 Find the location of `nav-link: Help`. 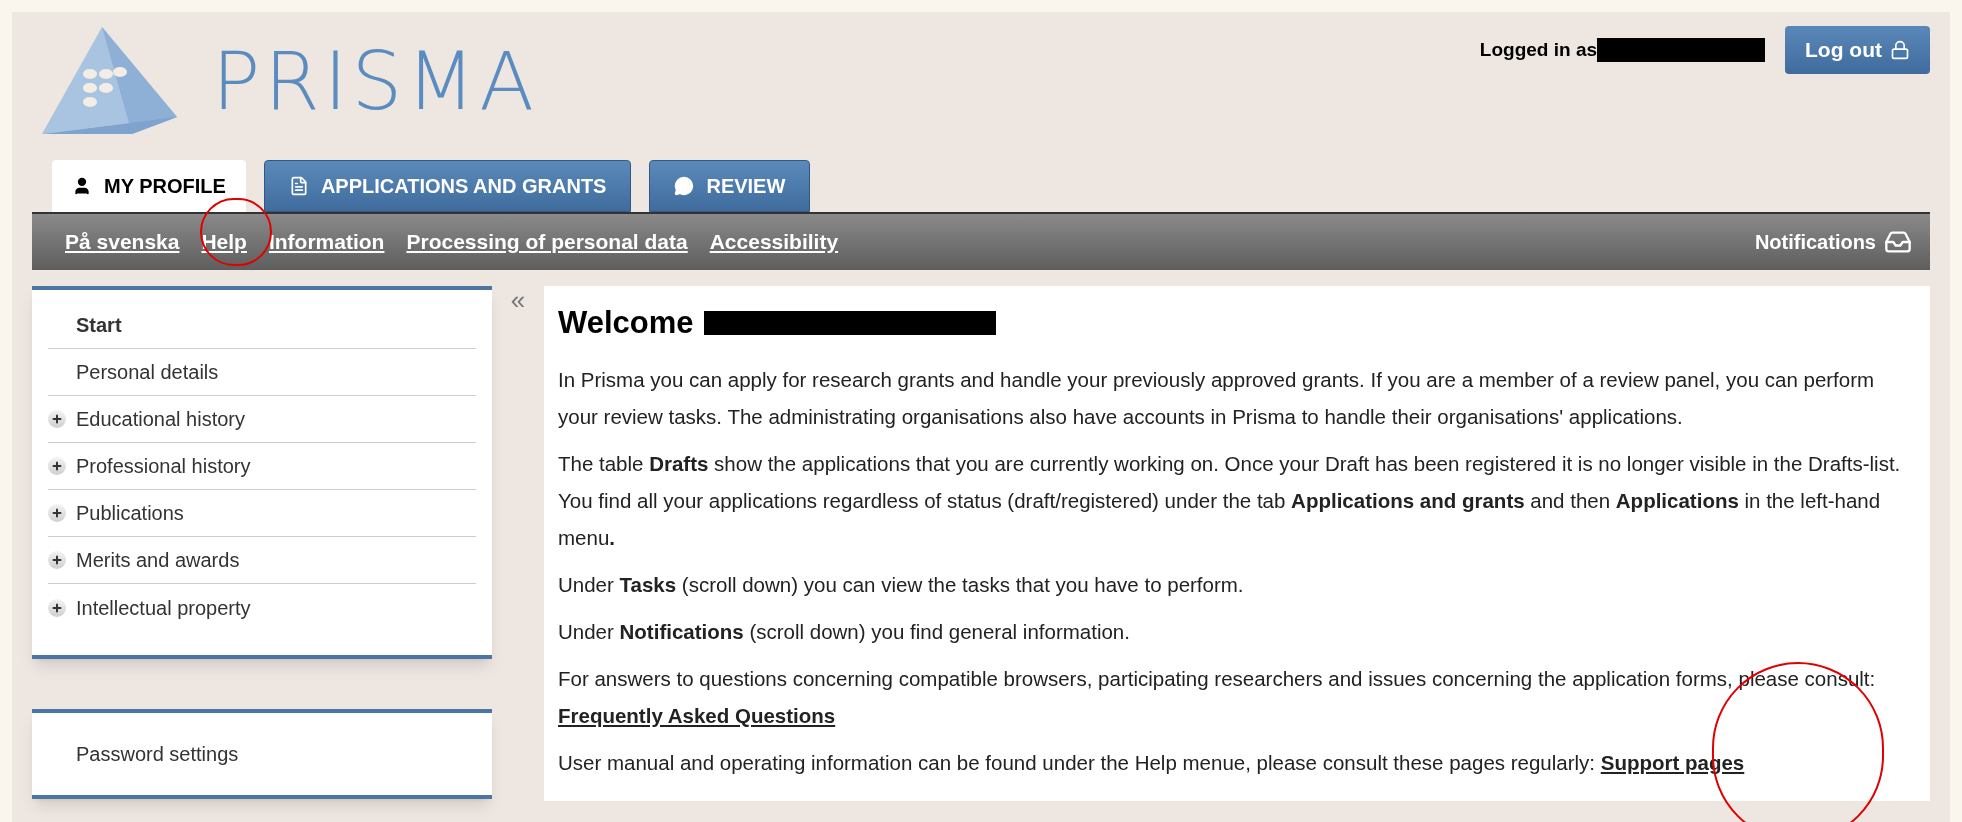

nav-link: Help is located at coordinates (224, 242).